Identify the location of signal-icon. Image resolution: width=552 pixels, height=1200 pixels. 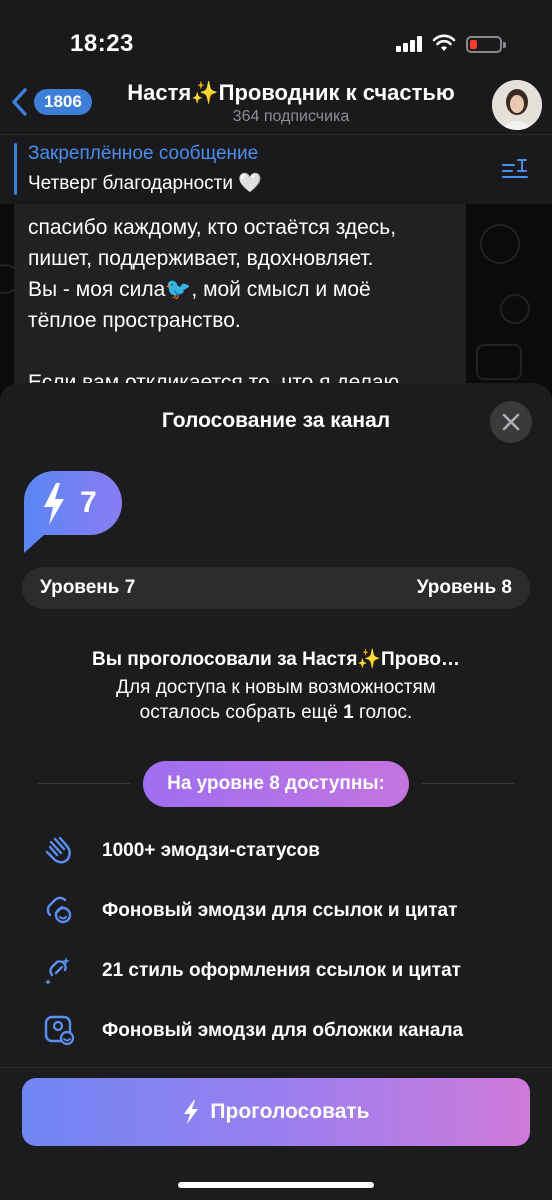
(410, 44).